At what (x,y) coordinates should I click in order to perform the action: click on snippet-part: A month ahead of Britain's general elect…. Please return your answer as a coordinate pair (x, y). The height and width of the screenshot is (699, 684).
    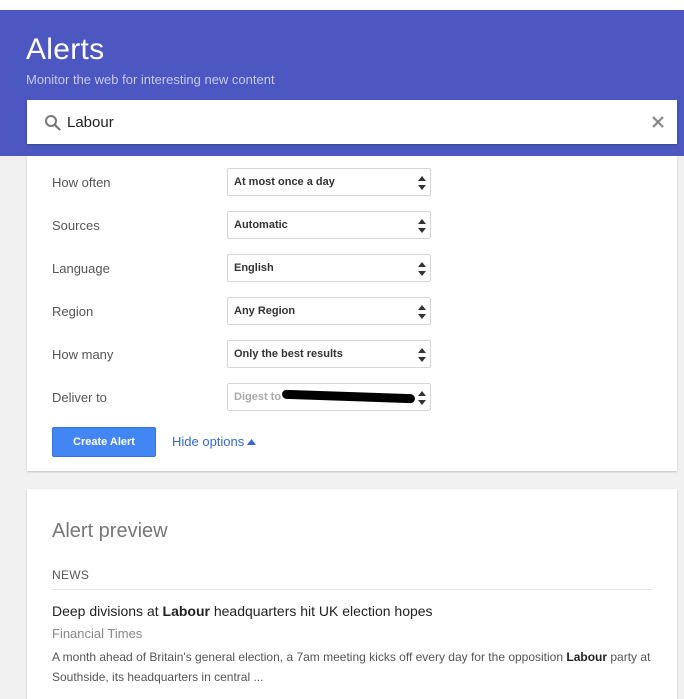
    Looking at the image, I should click on (309, 657).